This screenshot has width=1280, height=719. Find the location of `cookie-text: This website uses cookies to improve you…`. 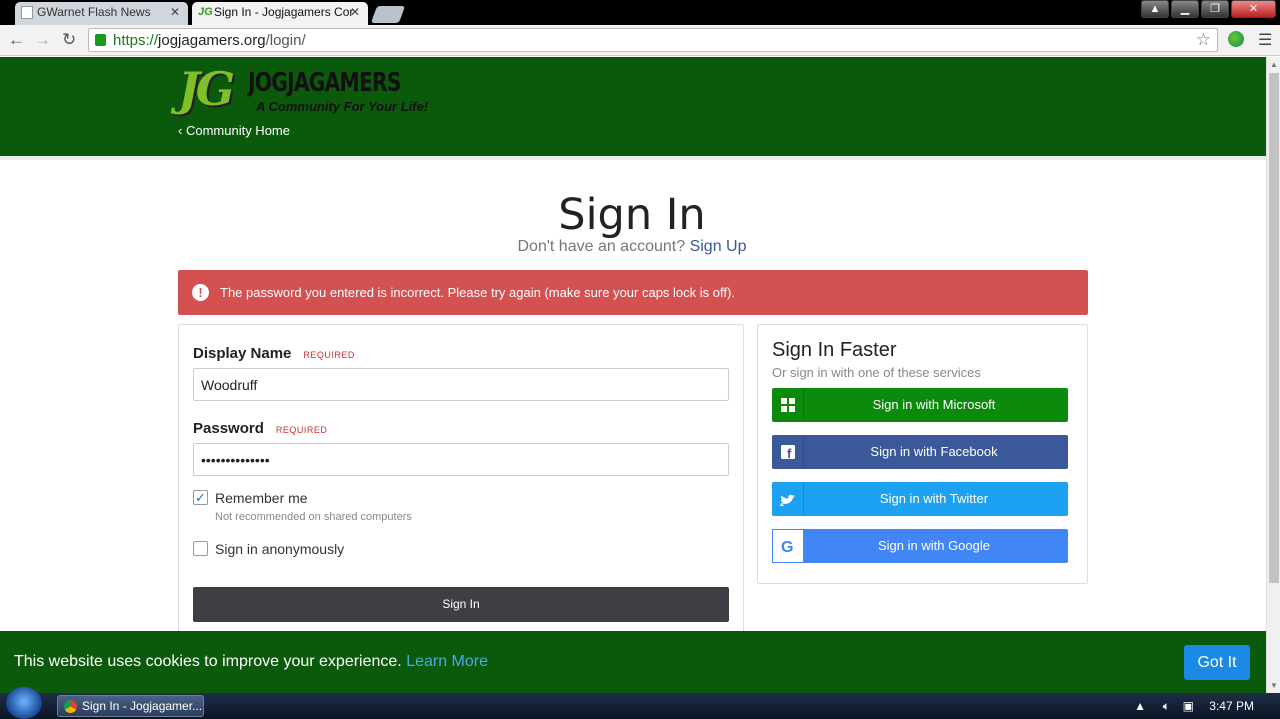

cookie-text: This website uses cookies to improve you… is located at coordinates (251, 661).